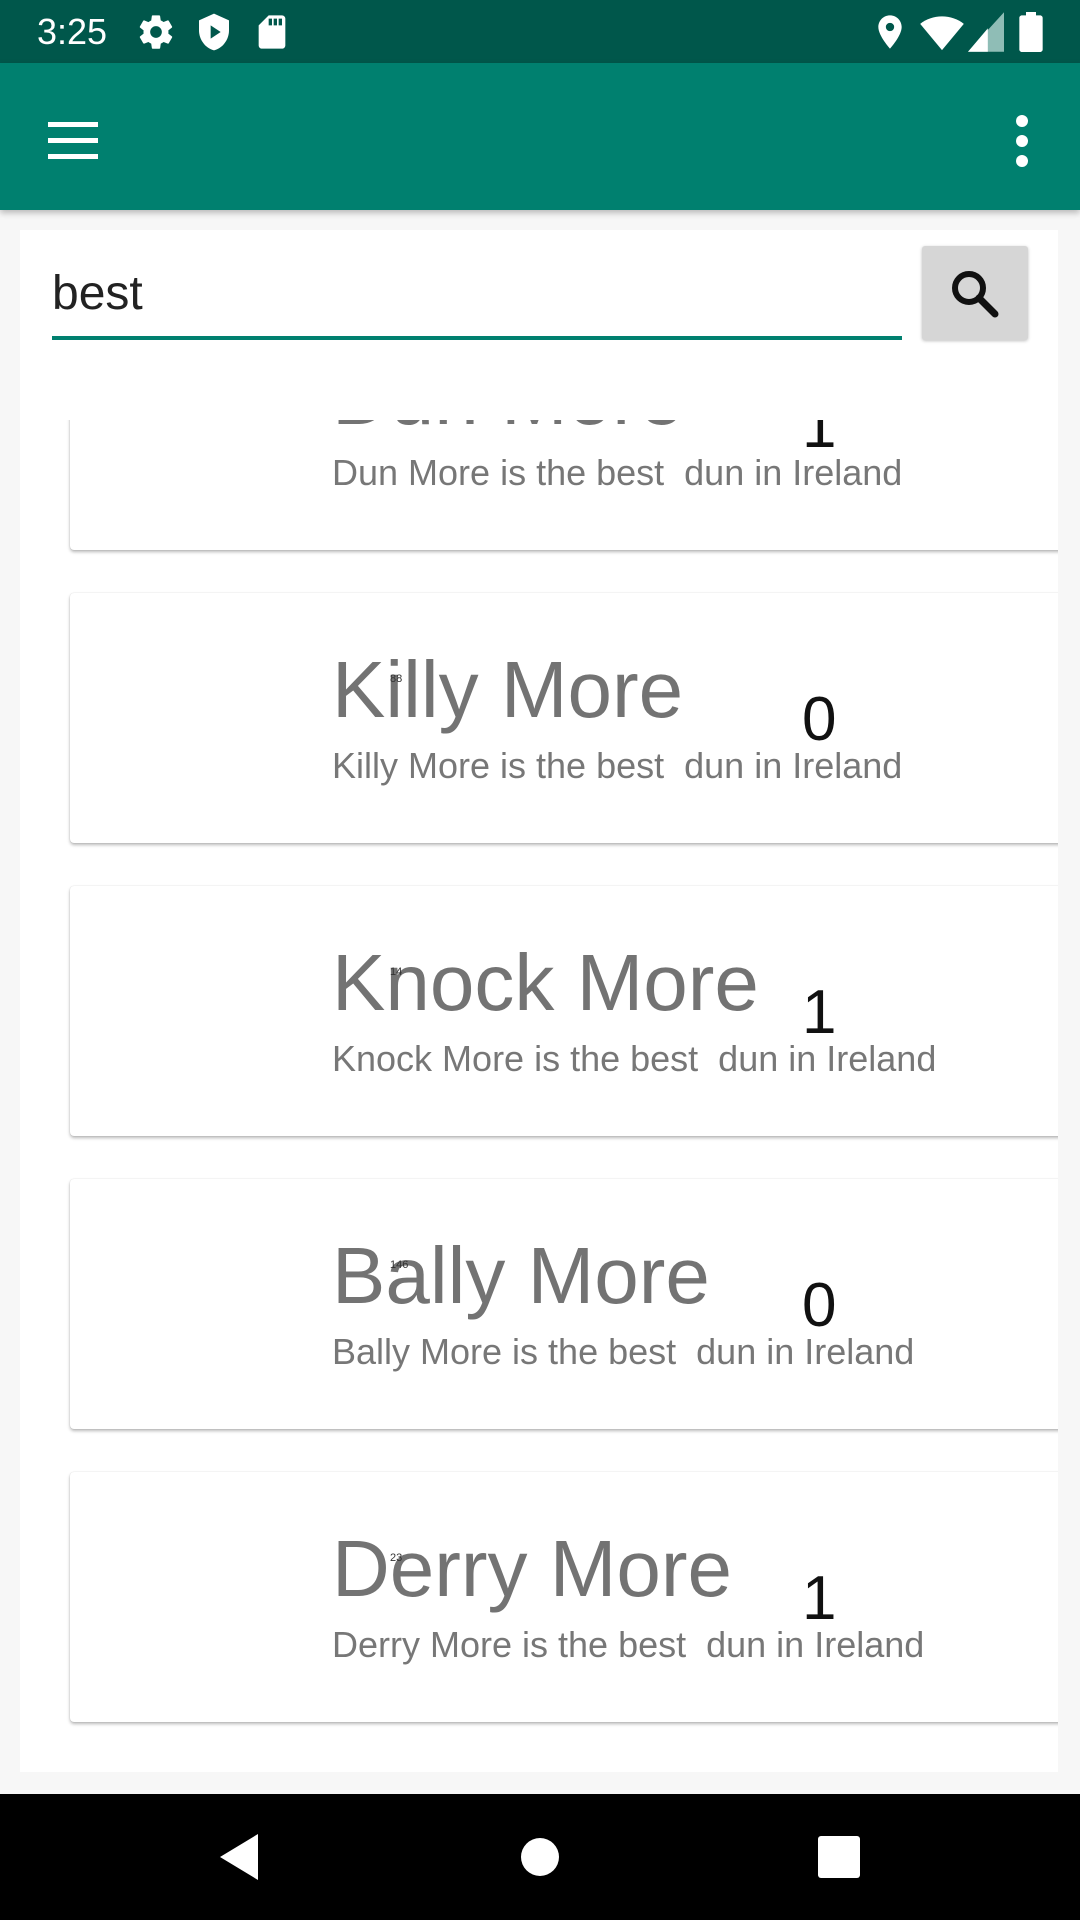 The height and width of the screenshot is (1920, 1080). I want to click on card-description: Derry More is the best dun in Ireland, so click(628, 1644).